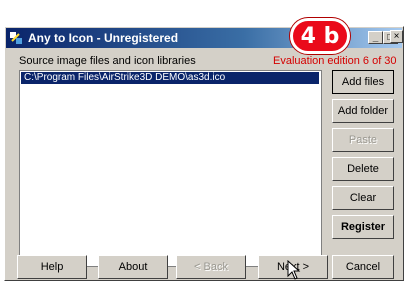 The width and height of the screenshot is (406, 281). Describe the element at coordinates (363, 82) in the screenshot. I see `add-files-button: Add files` at that location.